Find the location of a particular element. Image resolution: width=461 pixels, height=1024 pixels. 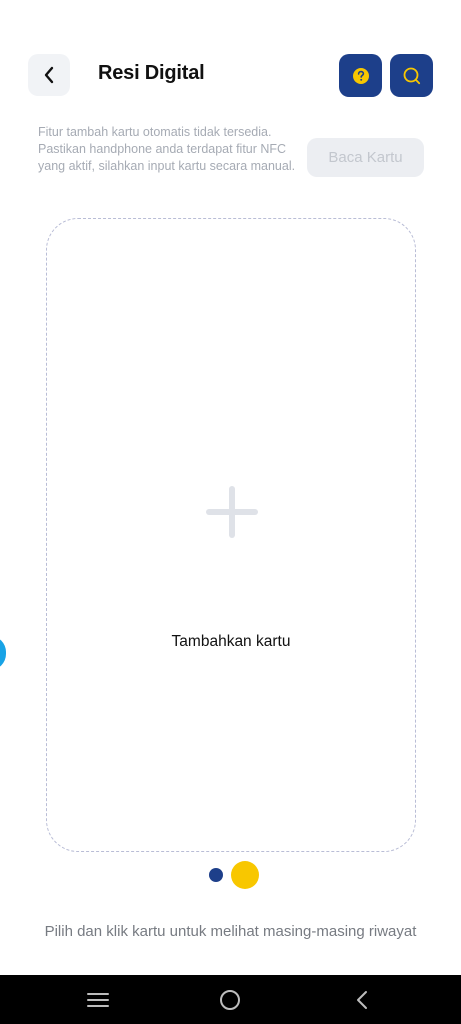

add-card-label: Tambahkan kartu is located at coordinates (231, 641).